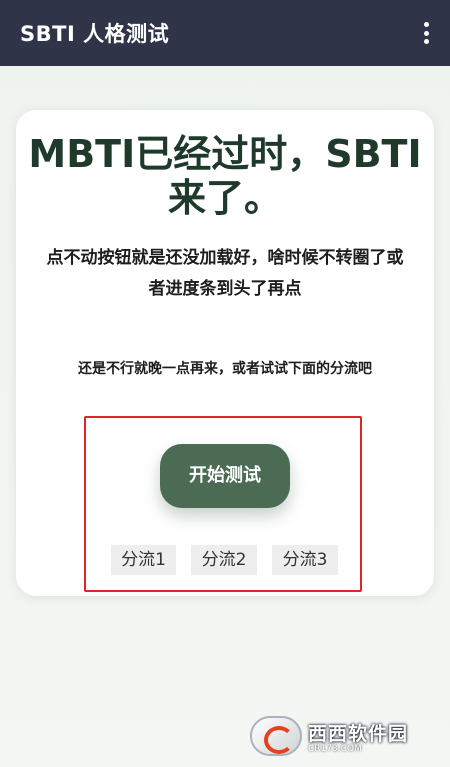 The height and width of the screenshot is (767, 450). What do you see at coordinates (225, 33) in the screenshot?
I see `app-bar: SBTI 人格测试` at bounding box center [225, 33].